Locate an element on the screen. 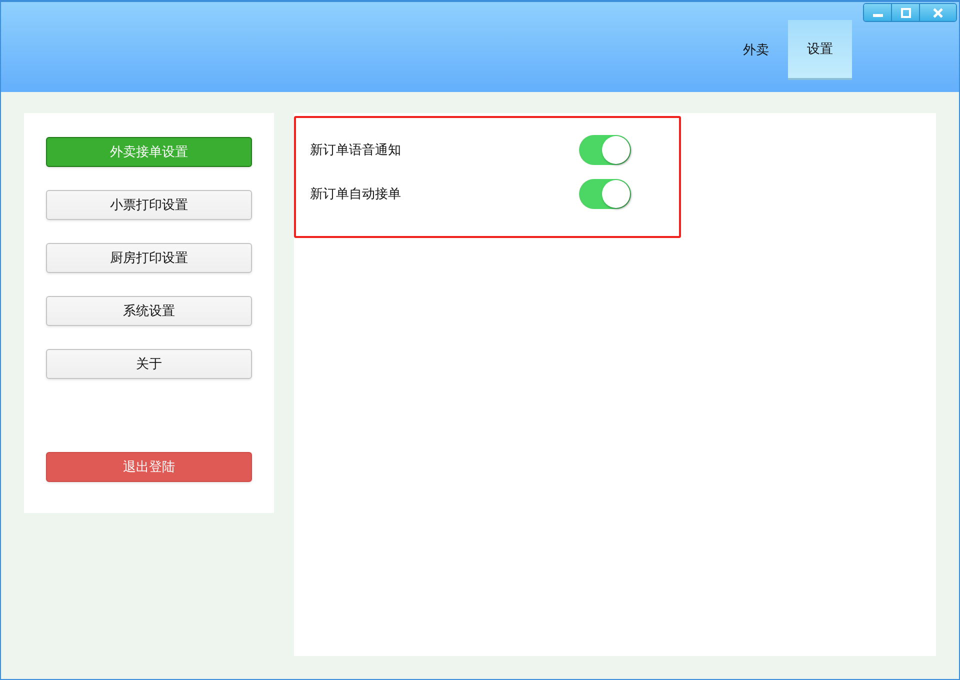  sidebar-button: 系统设置 is located at coordinates (149, 311).